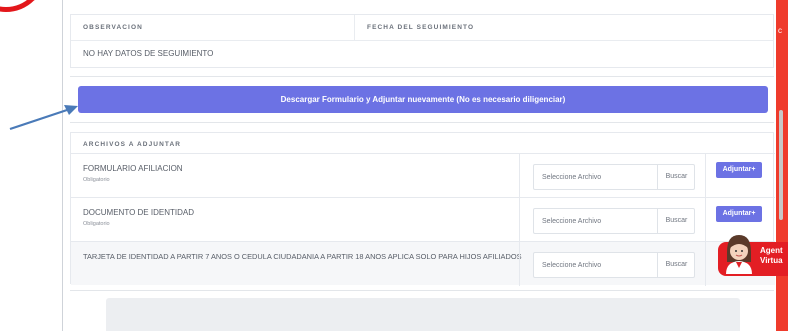 Image resolution: width=788 pixels, height=331 pixels. What do you see at coordinates (133, 168) in the screenshot?
I see `document-name: FORMULARIO AFILIACION` at bounding box center [133, 168].